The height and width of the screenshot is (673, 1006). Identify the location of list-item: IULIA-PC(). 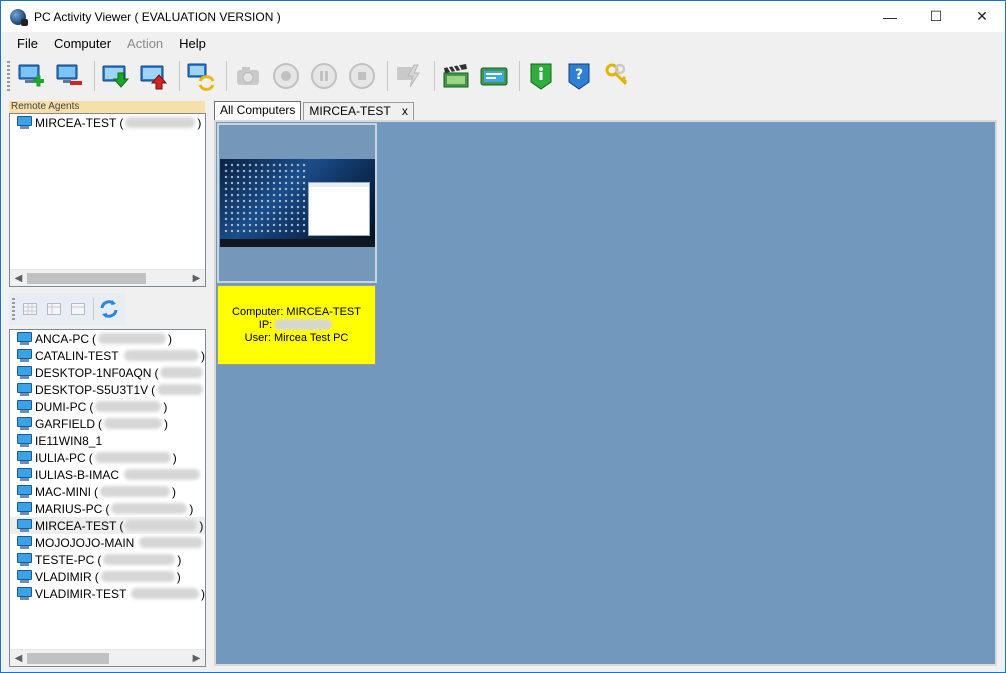
(107, 457).